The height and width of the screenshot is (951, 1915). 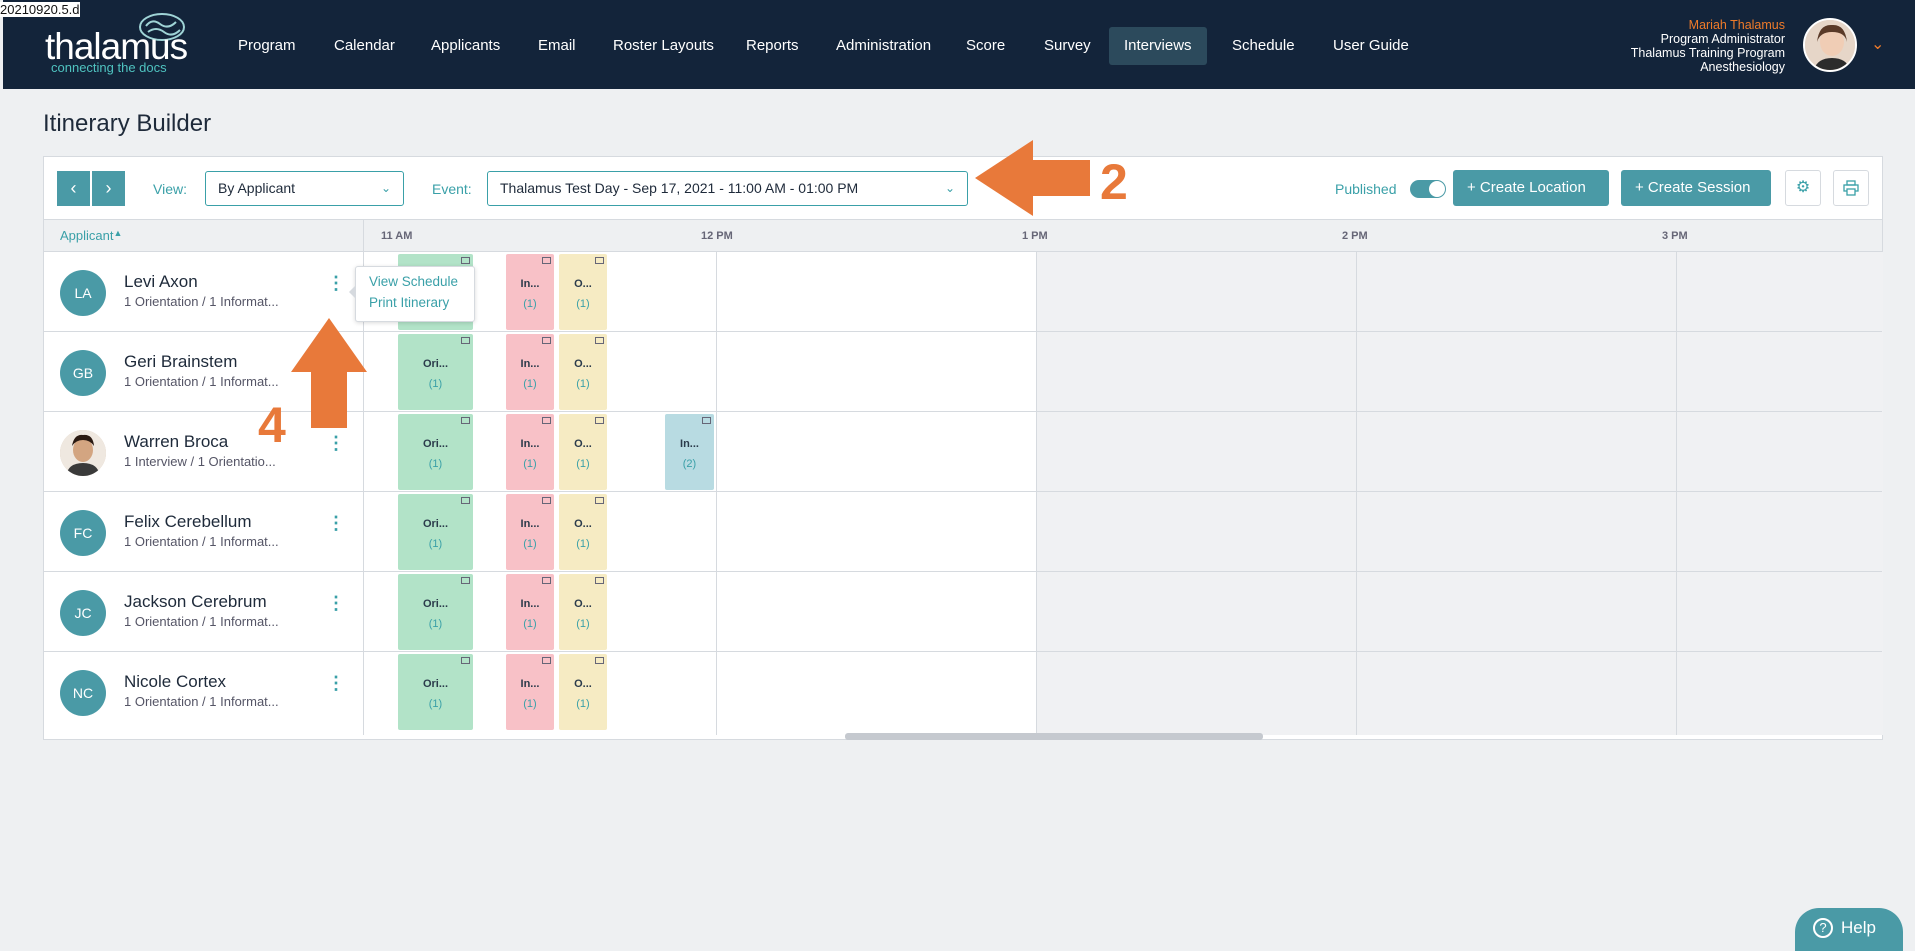 I want to click on applicant-name: Levi Axon, so click(x=161, y=282).